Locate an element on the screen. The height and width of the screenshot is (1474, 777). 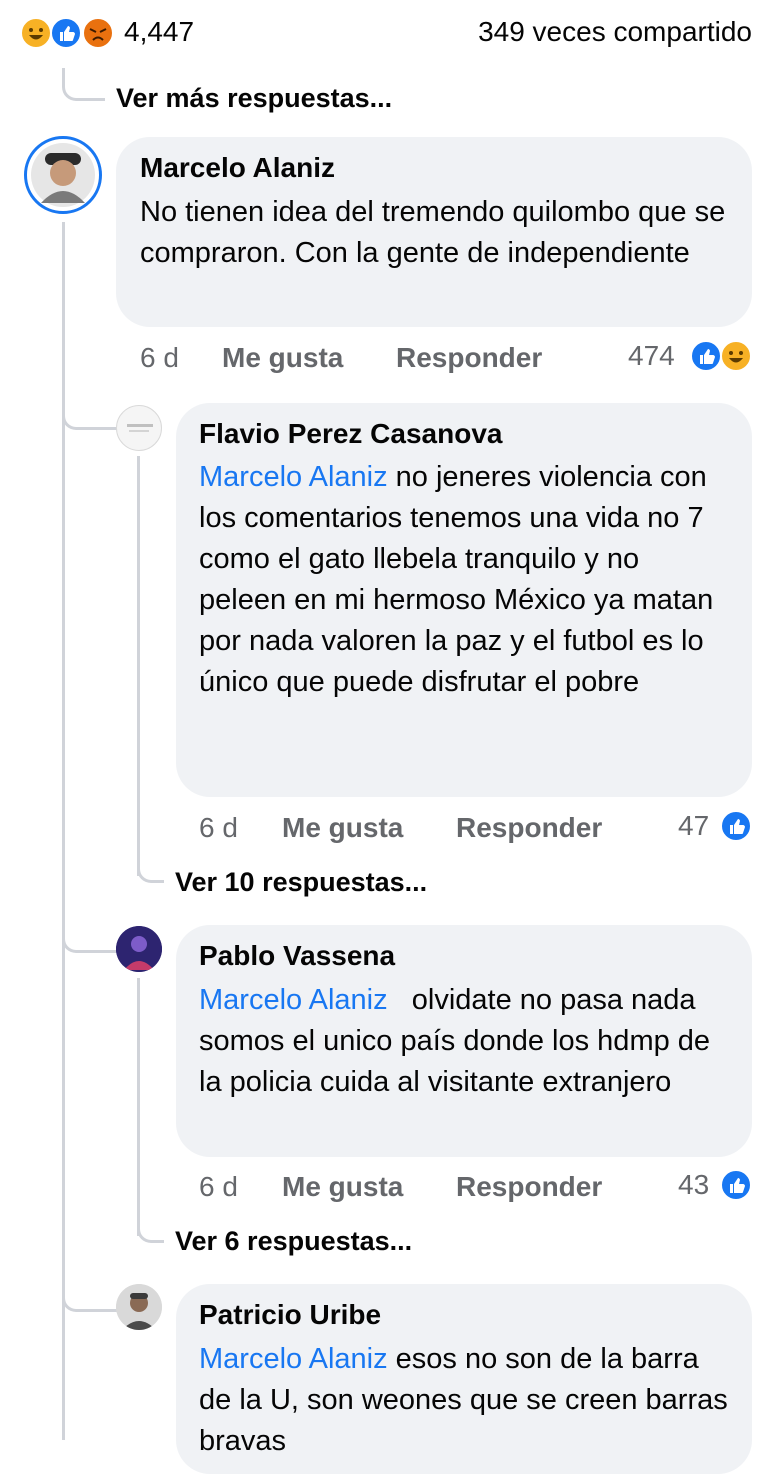
angry-icon is located at coordinates (98, 33).